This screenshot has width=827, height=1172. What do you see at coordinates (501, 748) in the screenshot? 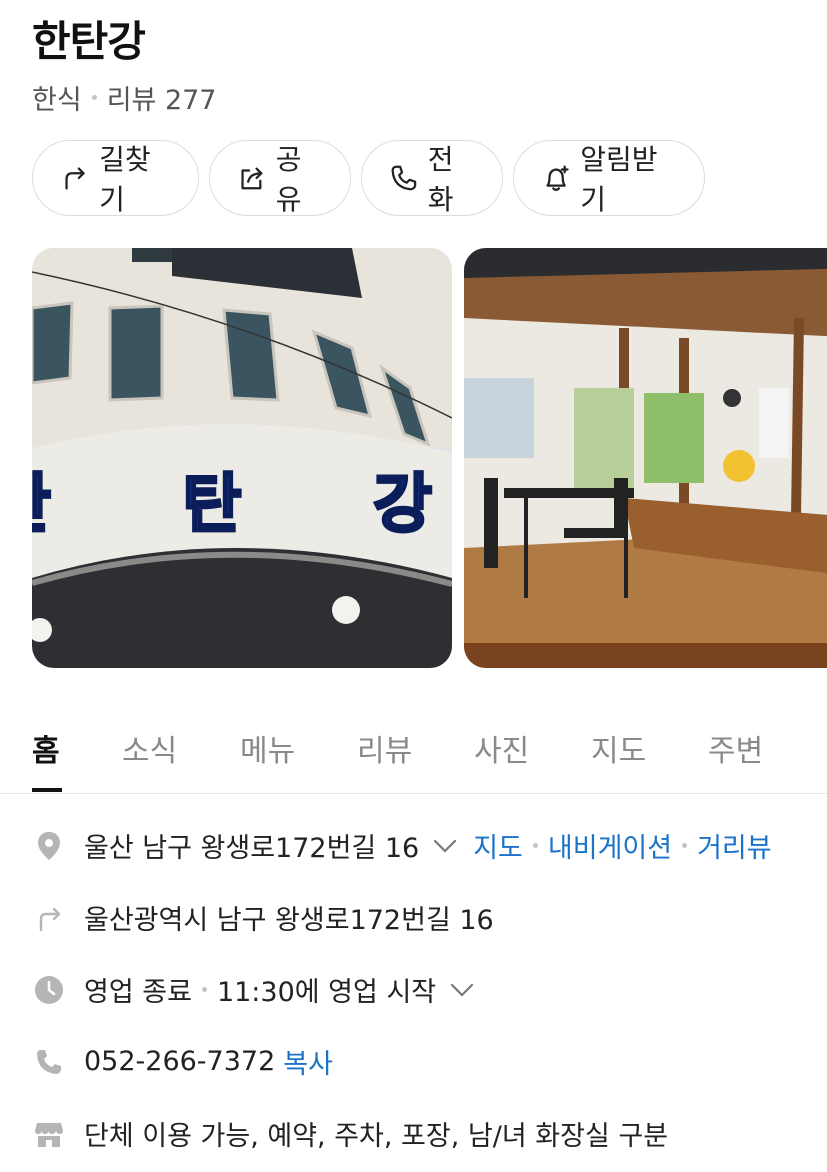
I see `tab-photo: 사진` at bounding box center [501, 748].